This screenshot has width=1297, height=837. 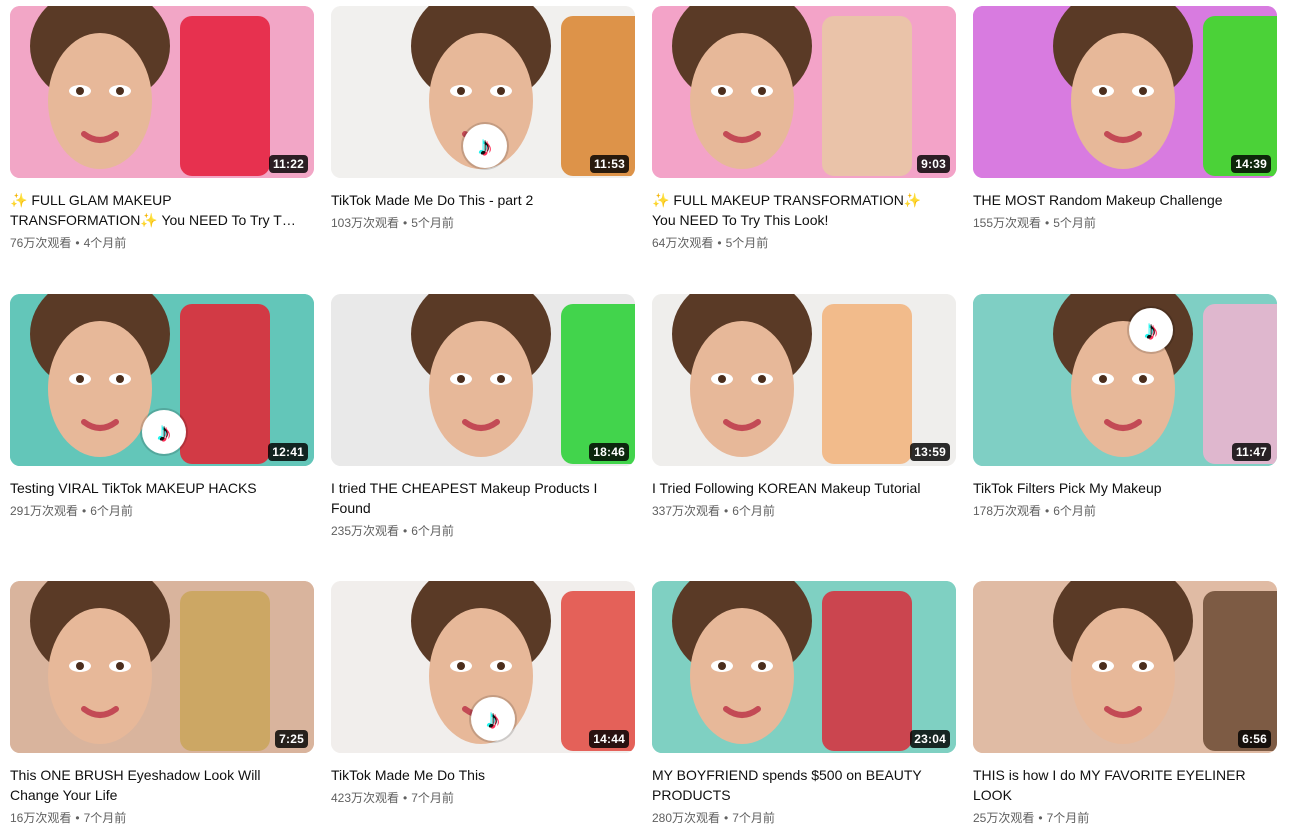 I want to click on video-thumbnail: 6:56, so click(x=1125, y=667).